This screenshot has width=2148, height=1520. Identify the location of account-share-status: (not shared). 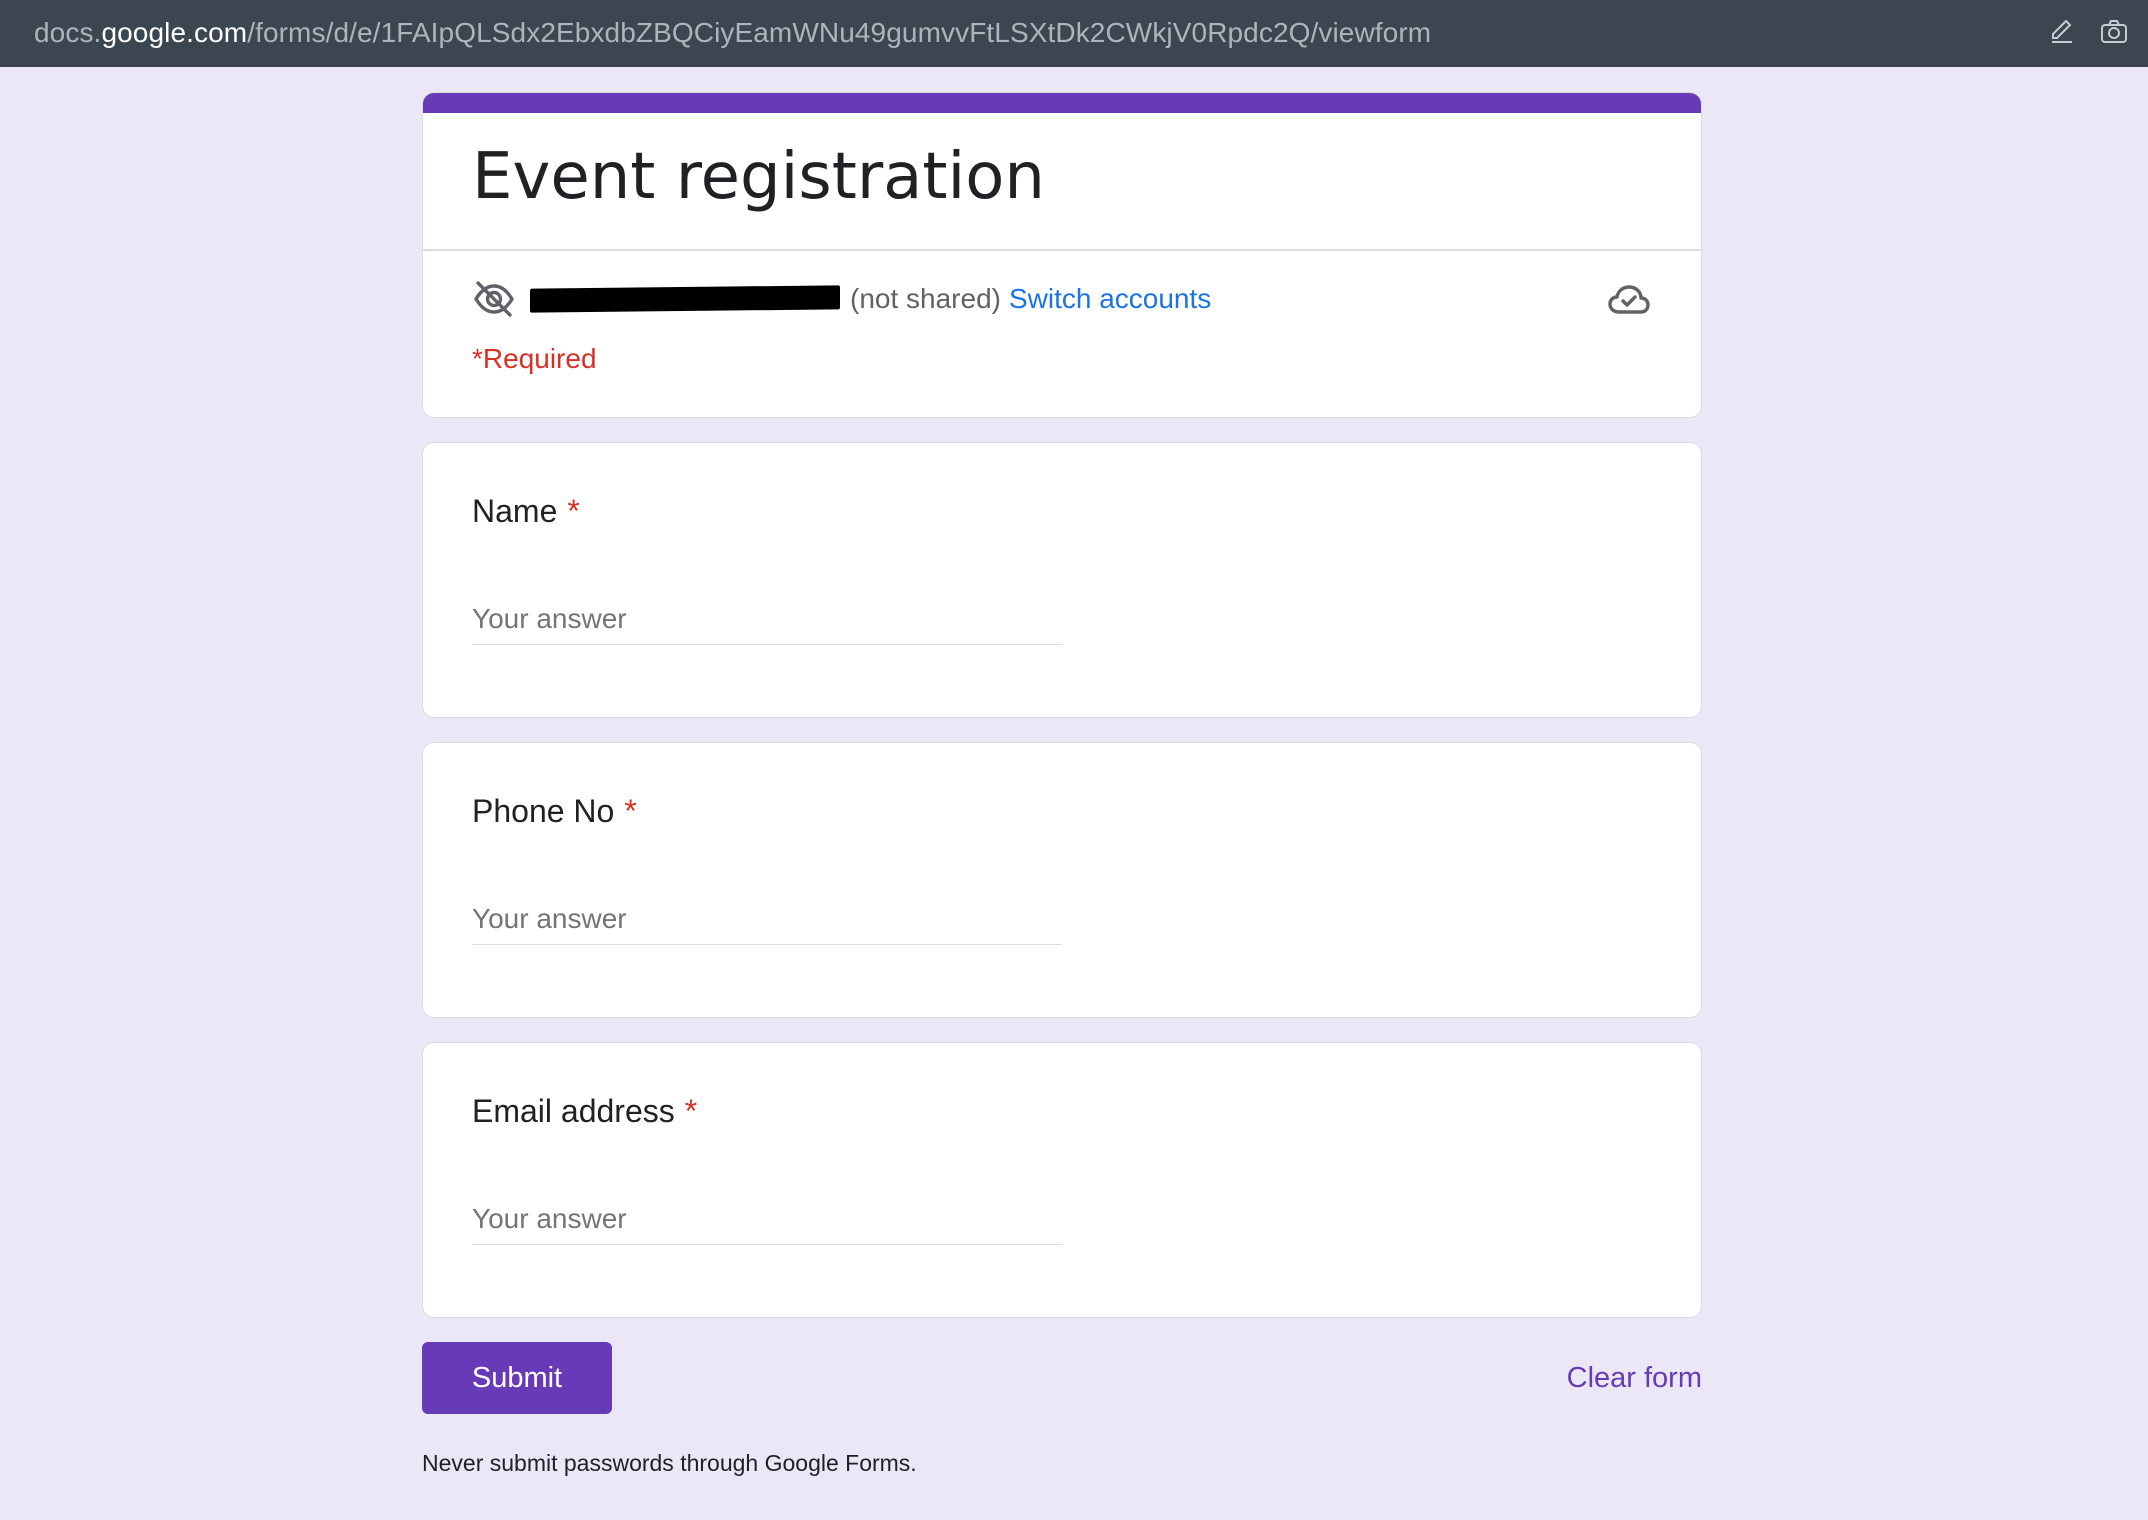
(925, 298).